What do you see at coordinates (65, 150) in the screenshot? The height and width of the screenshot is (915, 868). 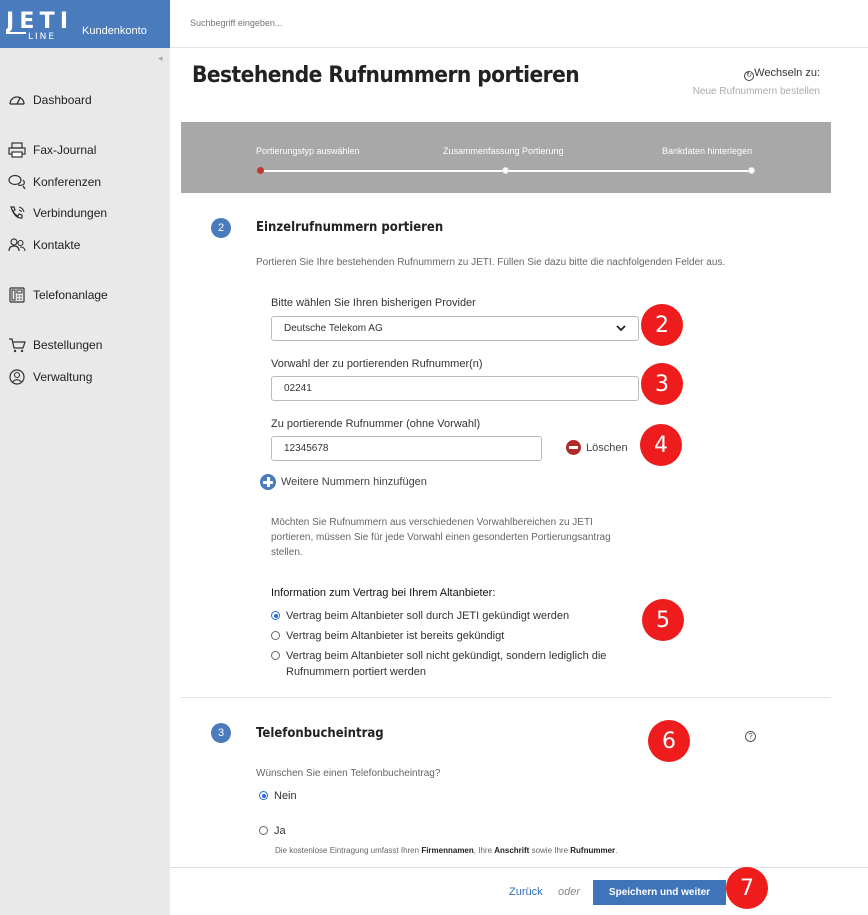 I see `sidebar-item-label: Fax-Journal` at bounding box center [65, 150].